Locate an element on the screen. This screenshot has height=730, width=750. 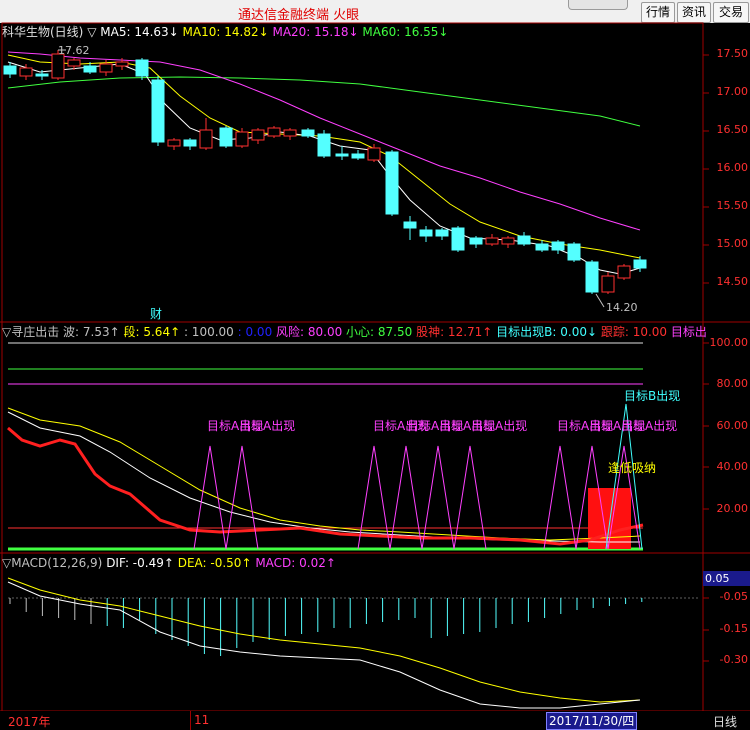
macd-value-1: DIF: -0.49↑ is located at coordinates (142, 563).